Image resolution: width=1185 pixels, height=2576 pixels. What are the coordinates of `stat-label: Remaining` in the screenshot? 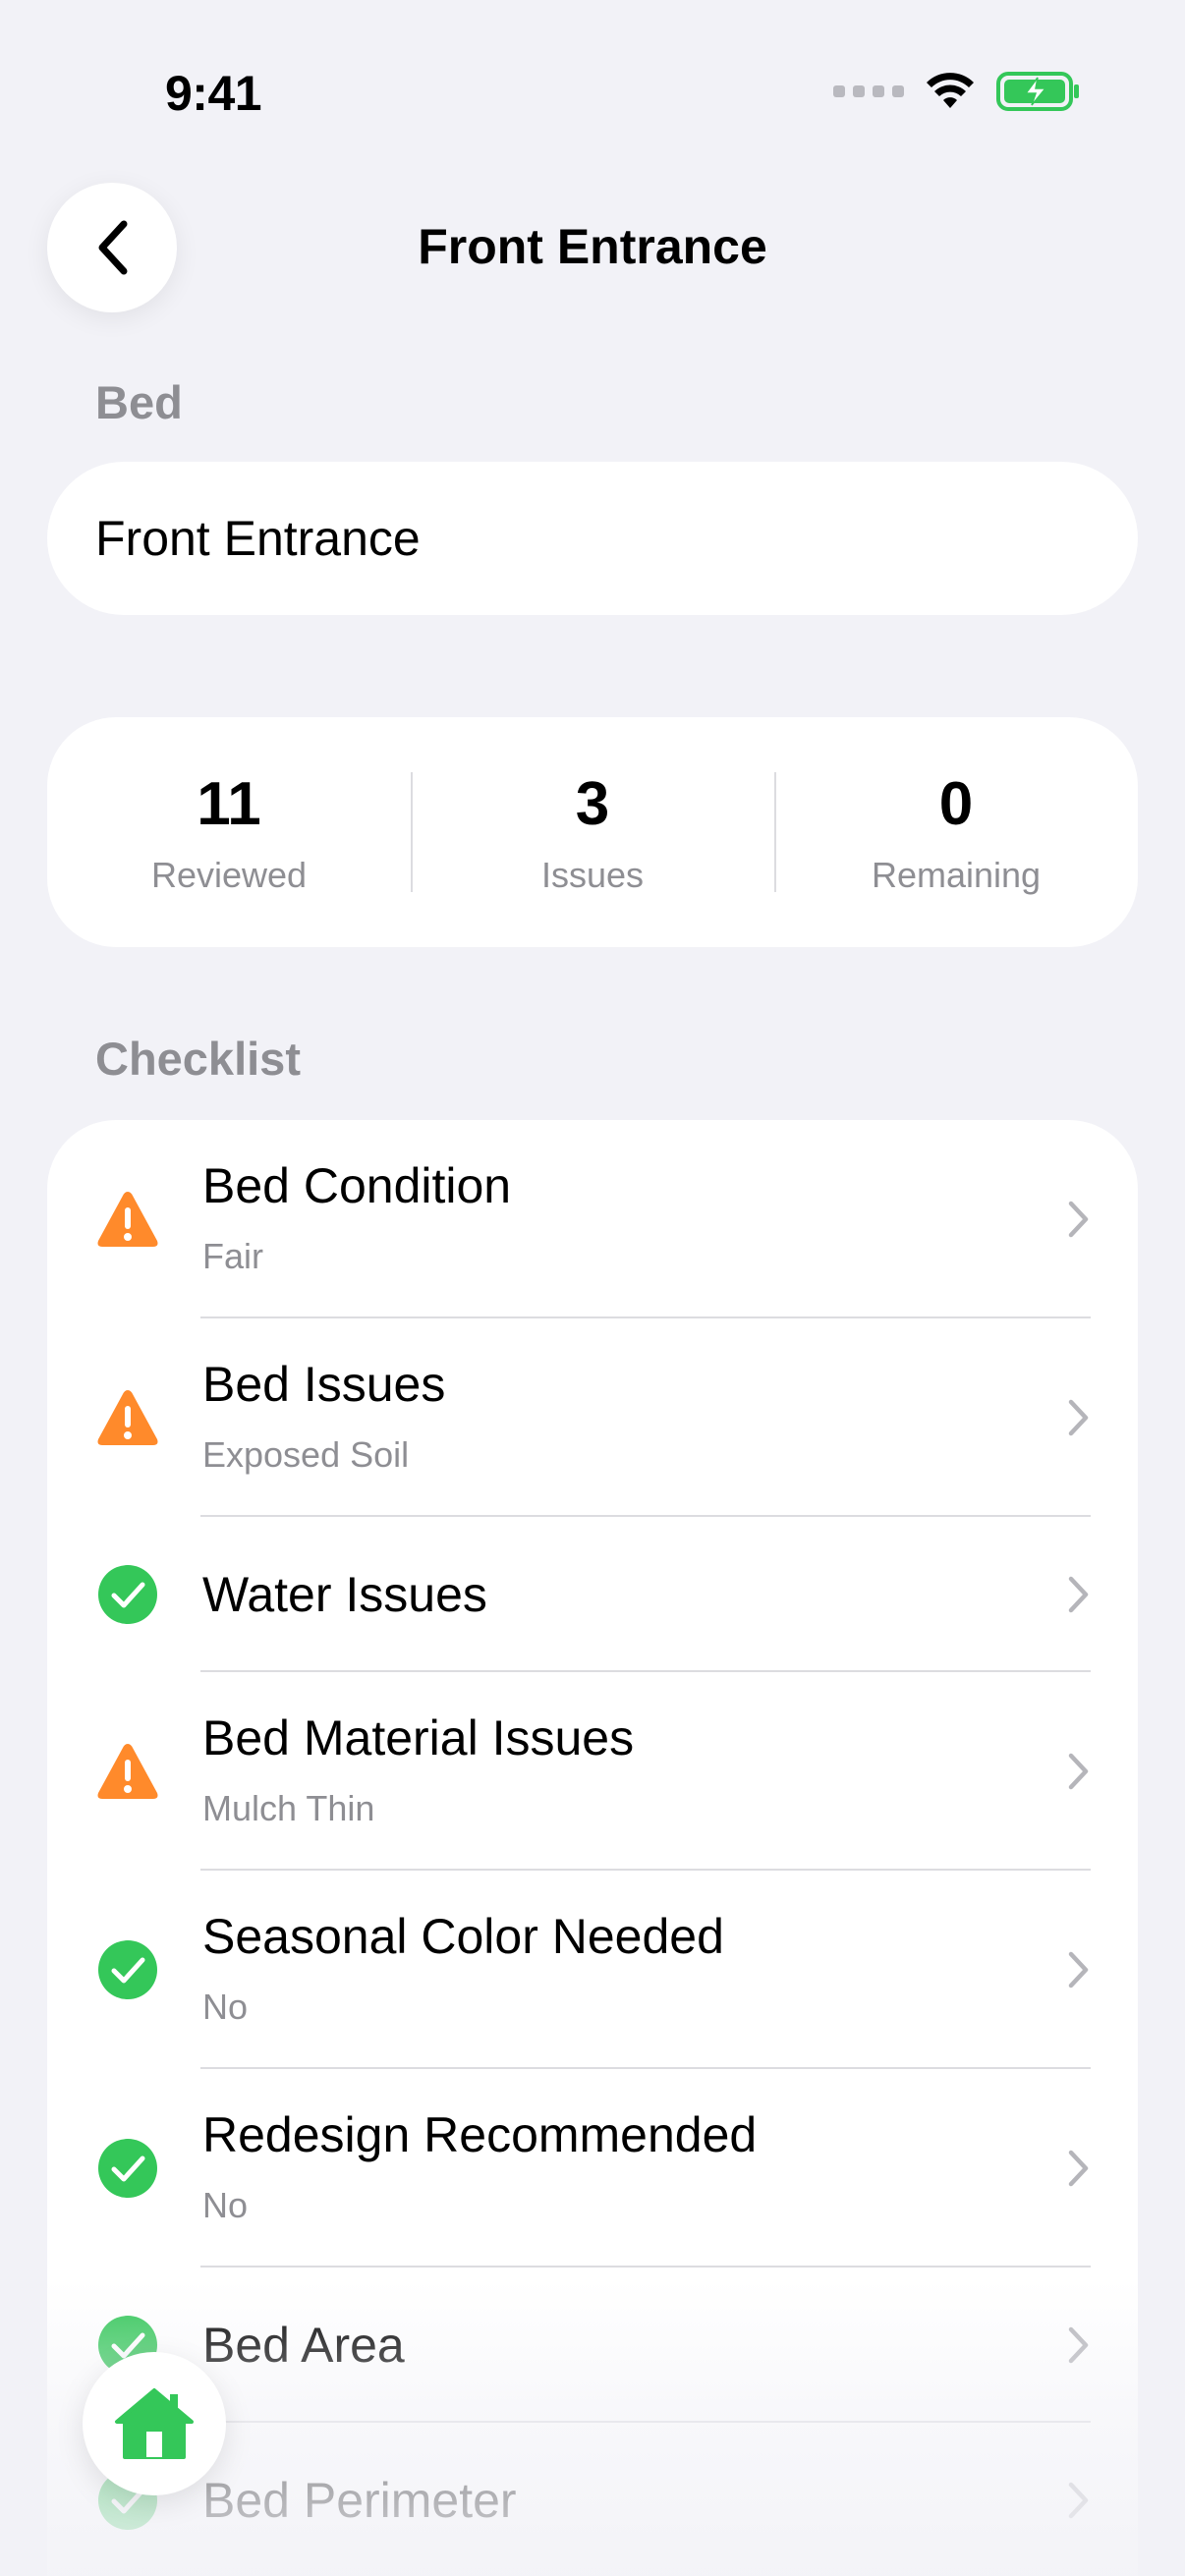 It's located at (957, 875).